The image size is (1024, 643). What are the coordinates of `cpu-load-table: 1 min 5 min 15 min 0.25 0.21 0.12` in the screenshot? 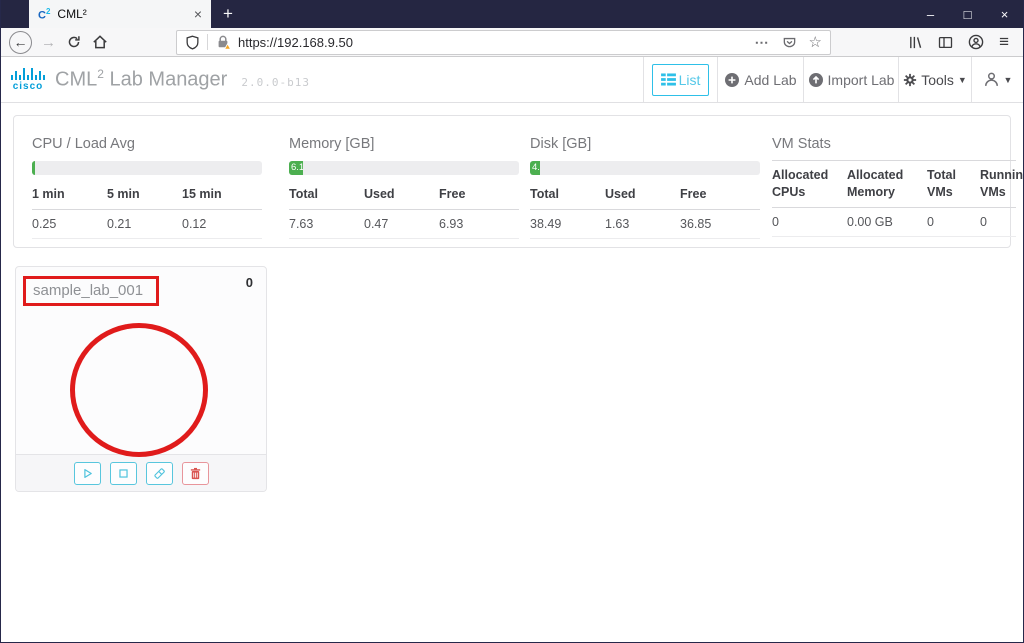 It's located at (147, 210).